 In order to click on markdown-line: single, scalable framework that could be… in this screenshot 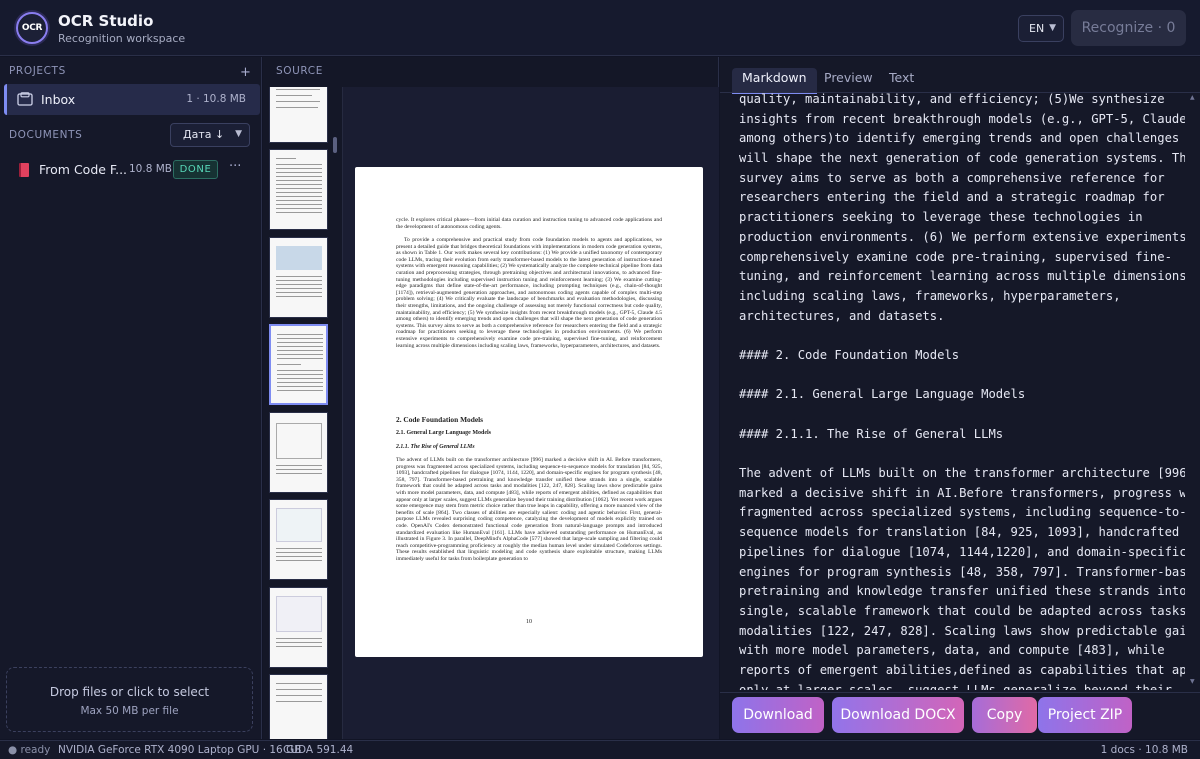, I will do `click(962, 610)`.